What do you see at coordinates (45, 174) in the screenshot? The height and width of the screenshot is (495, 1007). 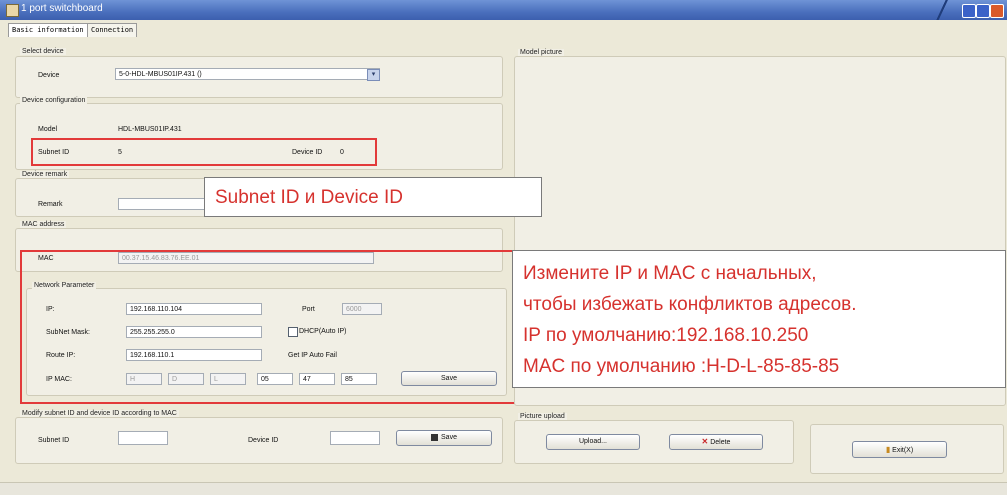 I see `device-remark-group-label: Device remark` at bounding box center [45, 174].